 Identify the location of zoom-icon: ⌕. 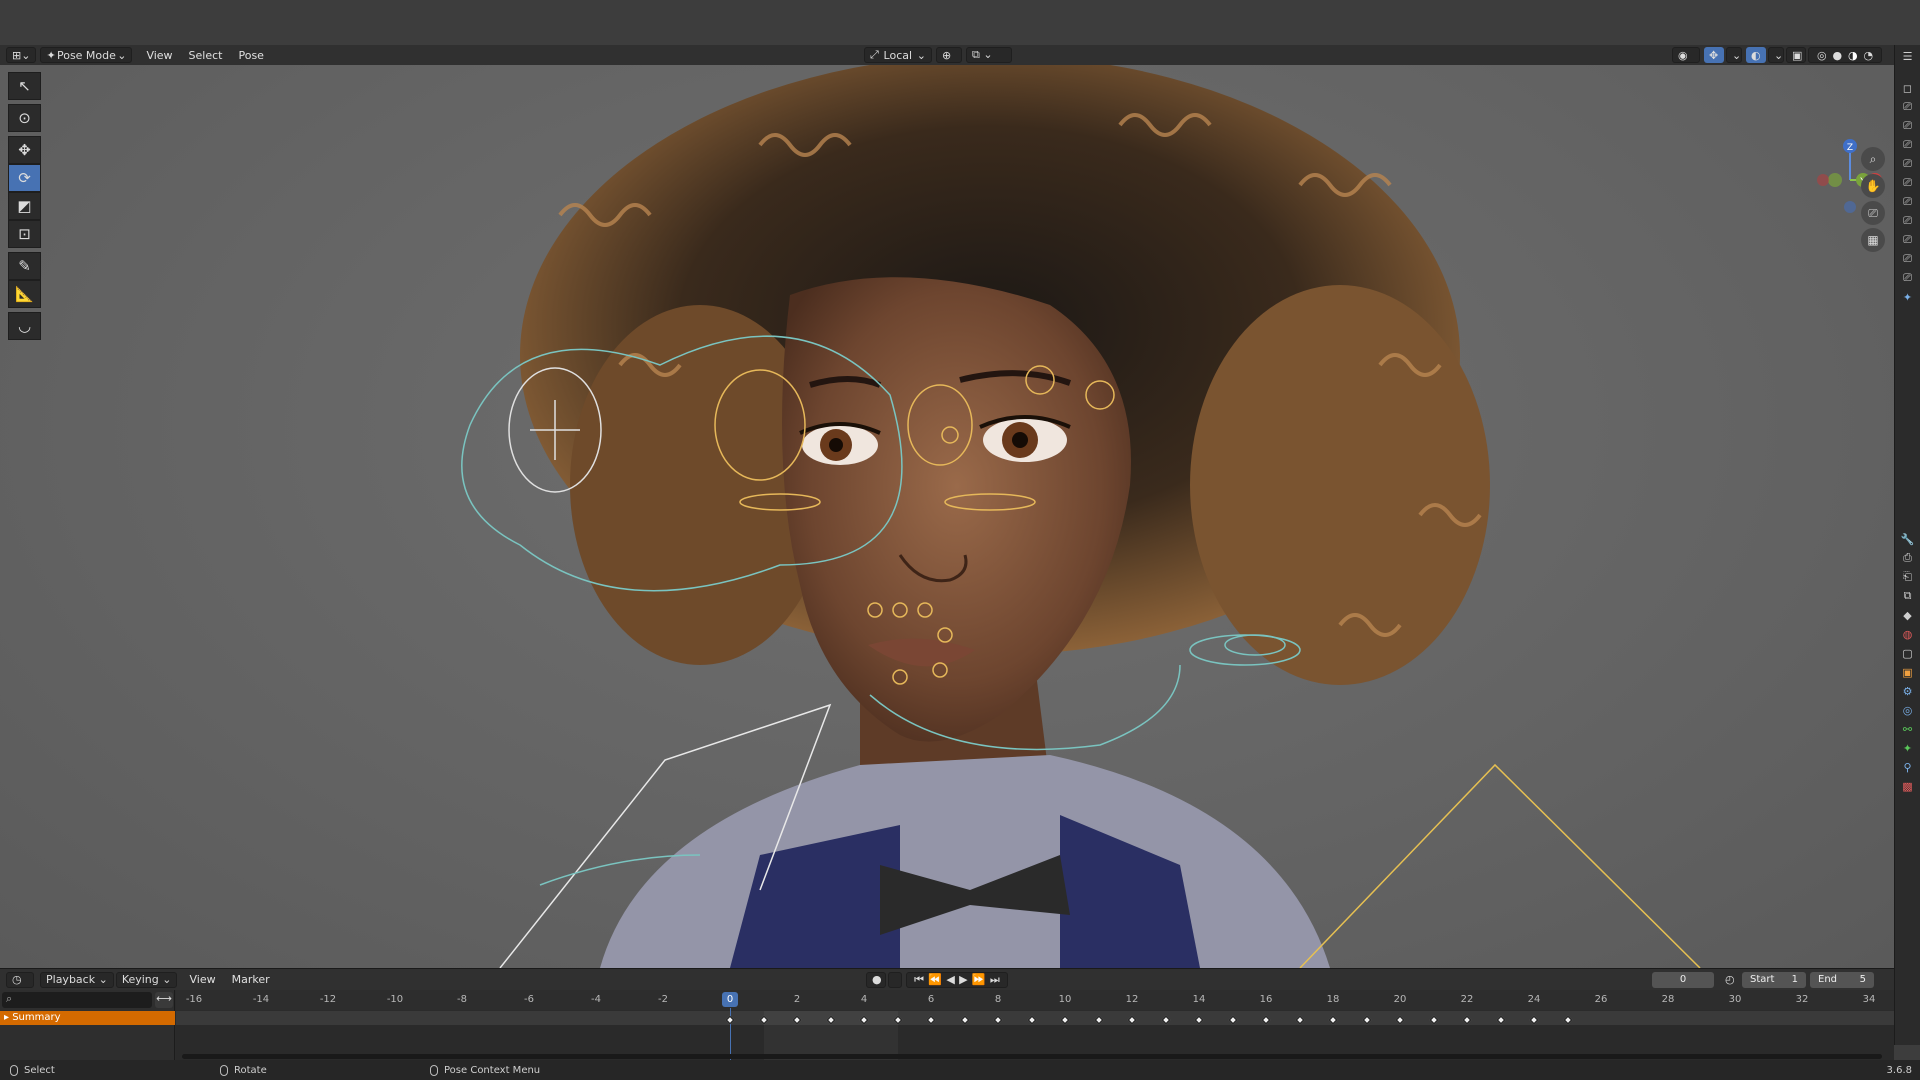
(1873, 159).